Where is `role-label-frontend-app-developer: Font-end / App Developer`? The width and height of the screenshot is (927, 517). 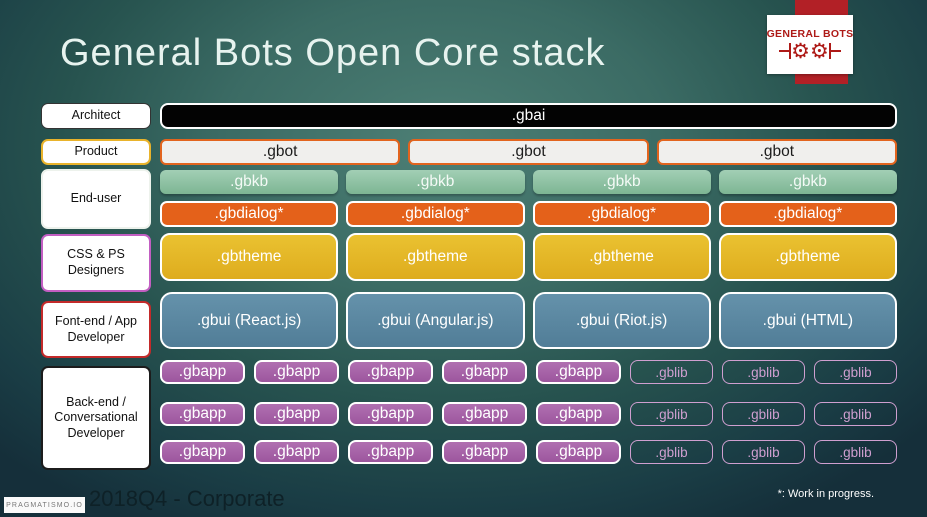 role-label-frontend-app-developer: Font-end / App Developer is located at coordinates (96, 329).